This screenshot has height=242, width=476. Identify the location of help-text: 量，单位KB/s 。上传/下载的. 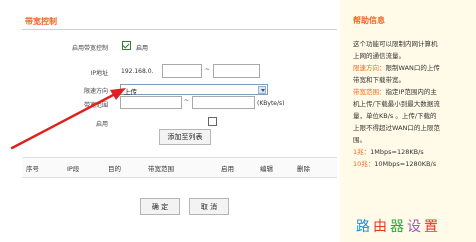
(395, 116).